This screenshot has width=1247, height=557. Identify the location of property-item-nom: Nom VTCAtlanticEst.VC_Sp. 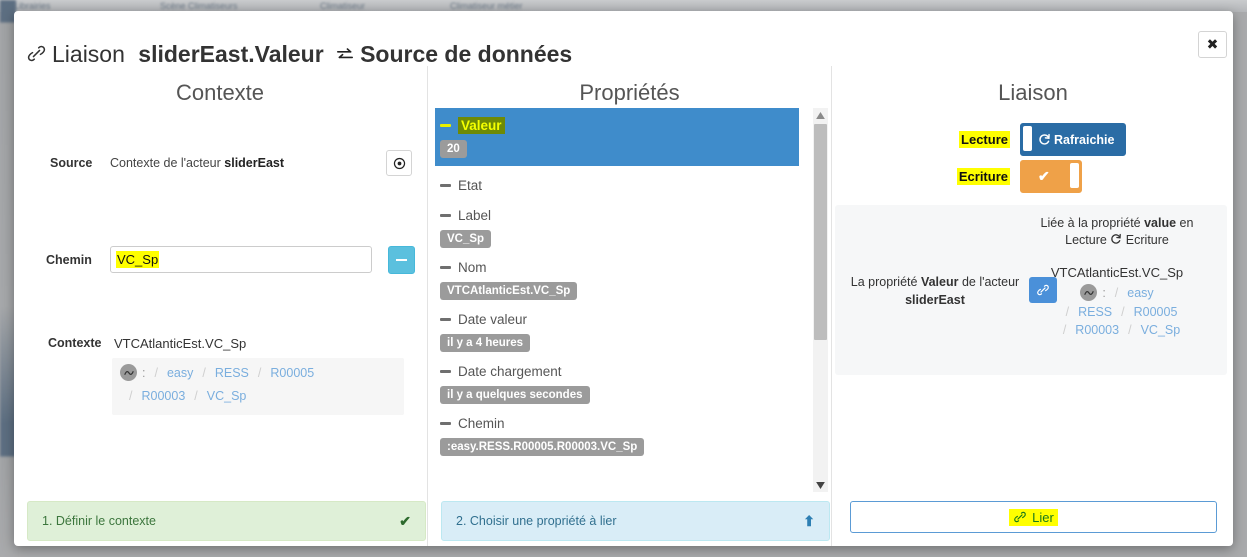
(622, 278).